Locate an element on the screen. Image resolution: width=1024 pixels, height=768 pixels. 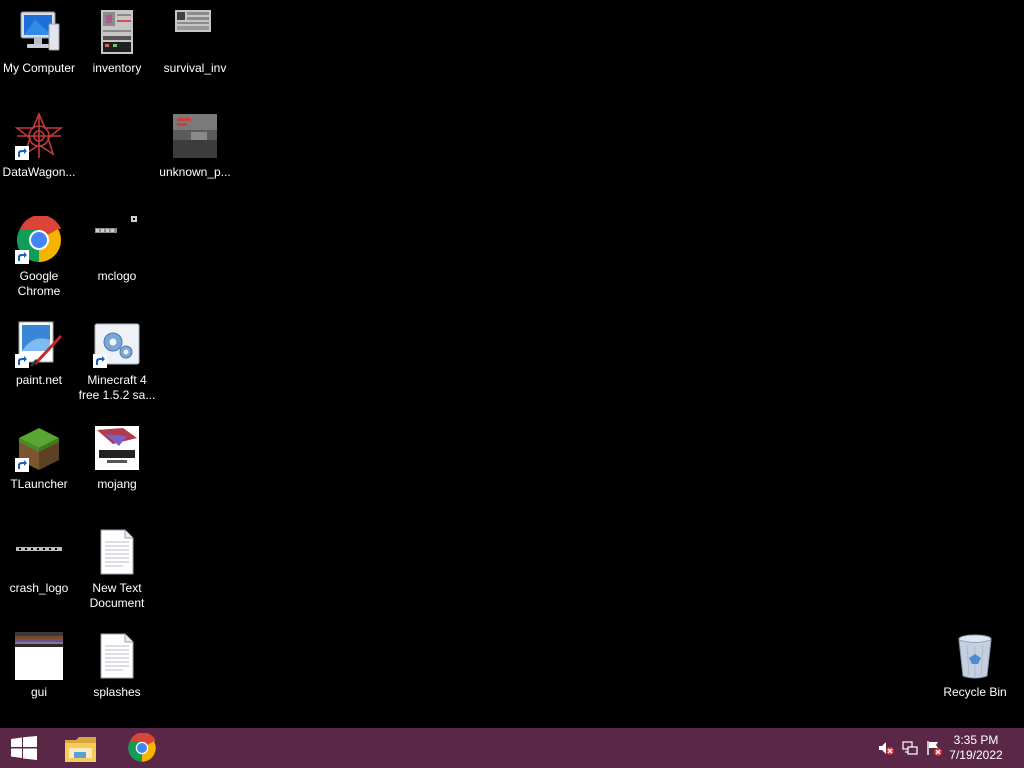
icon-label: gui is located at coordinates (38, 692).